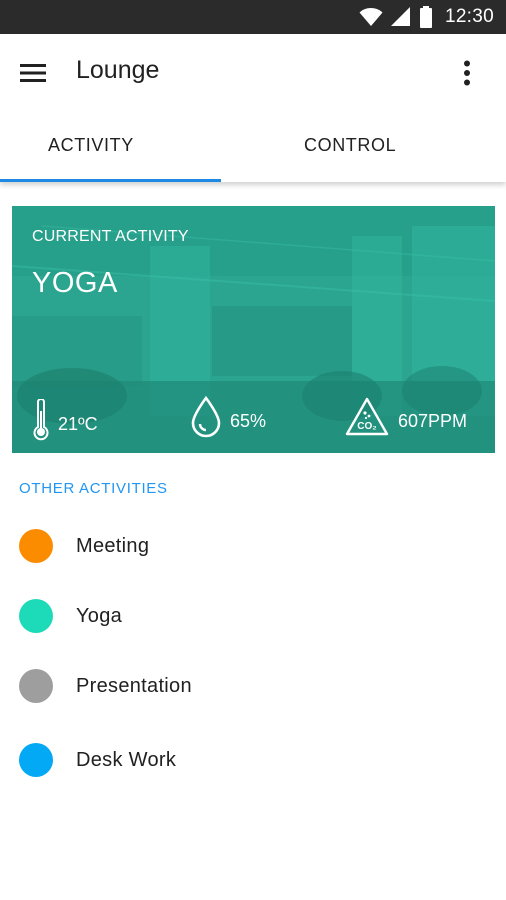 This screenshot has width=506, height=900. Describe the element at coordinates (425, 17) in the screenshot. I see `battery-icon` at that location.